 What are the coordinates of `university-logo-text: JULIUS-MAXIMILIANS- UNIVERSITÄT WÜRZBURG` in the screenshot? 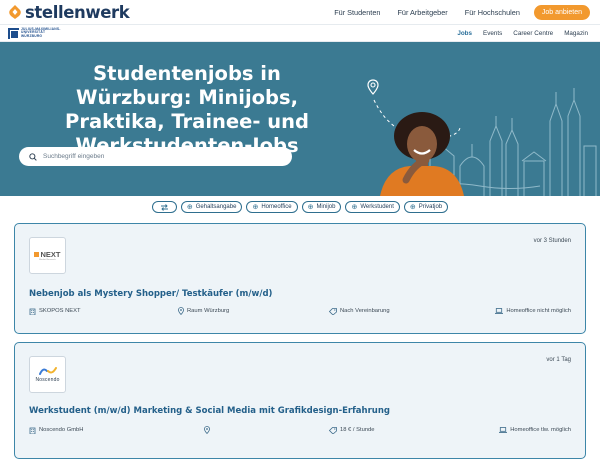 It's located at (41, 33).